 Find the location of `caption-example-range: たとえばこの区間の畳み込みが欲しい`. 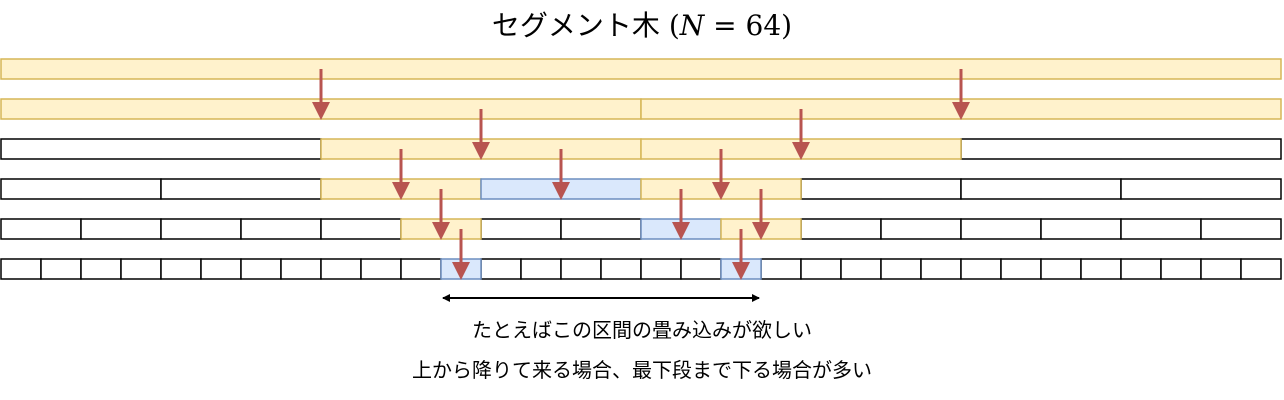

caption-example-range: たとえばこの区間の畳み込みが欲しい is located at coordinates (642, 330).